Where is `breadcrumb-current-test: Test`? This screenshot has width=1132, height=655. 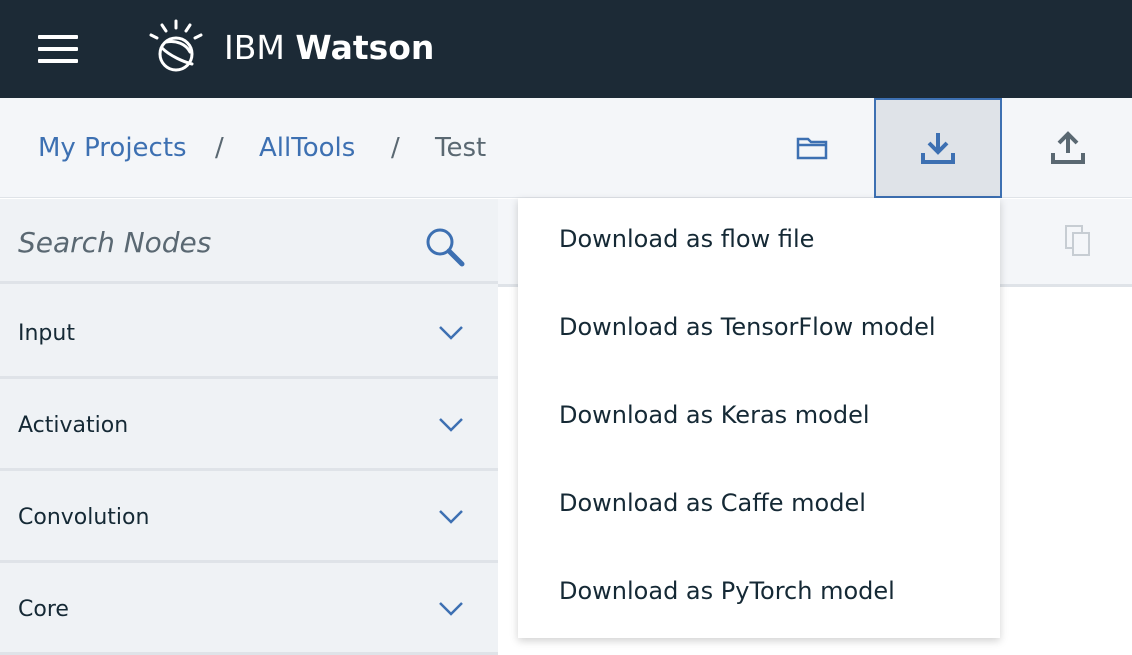 breadcrumb-current-test: Test is located at coordinates (461, 148).